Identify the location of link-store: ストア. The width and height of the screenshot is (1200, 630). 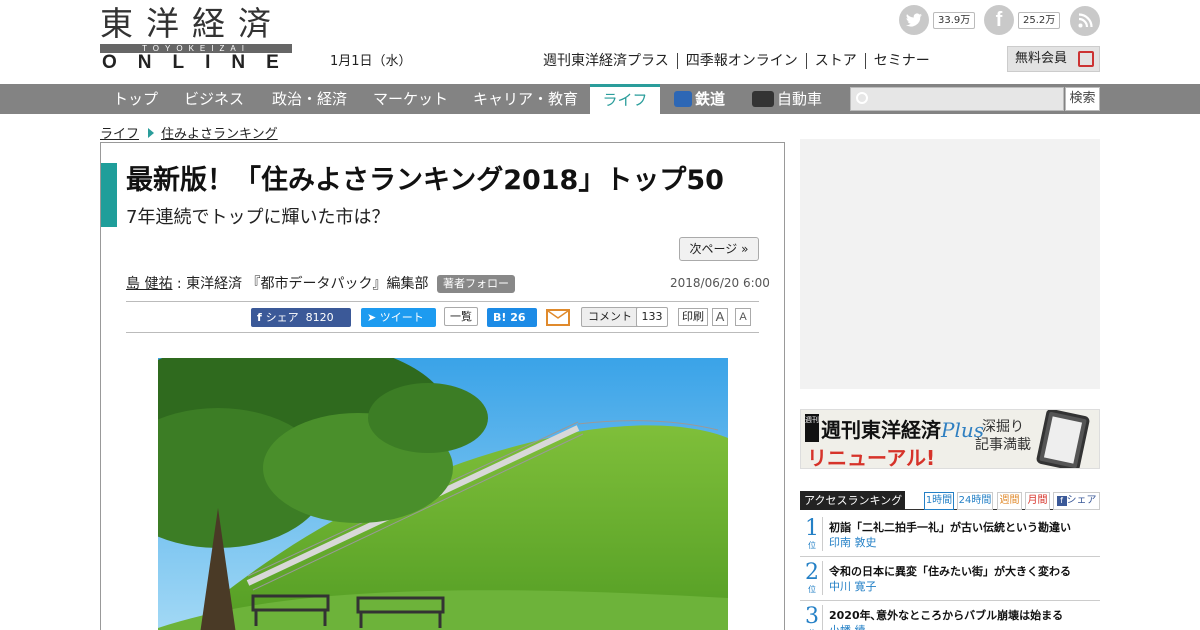
(835, 61).